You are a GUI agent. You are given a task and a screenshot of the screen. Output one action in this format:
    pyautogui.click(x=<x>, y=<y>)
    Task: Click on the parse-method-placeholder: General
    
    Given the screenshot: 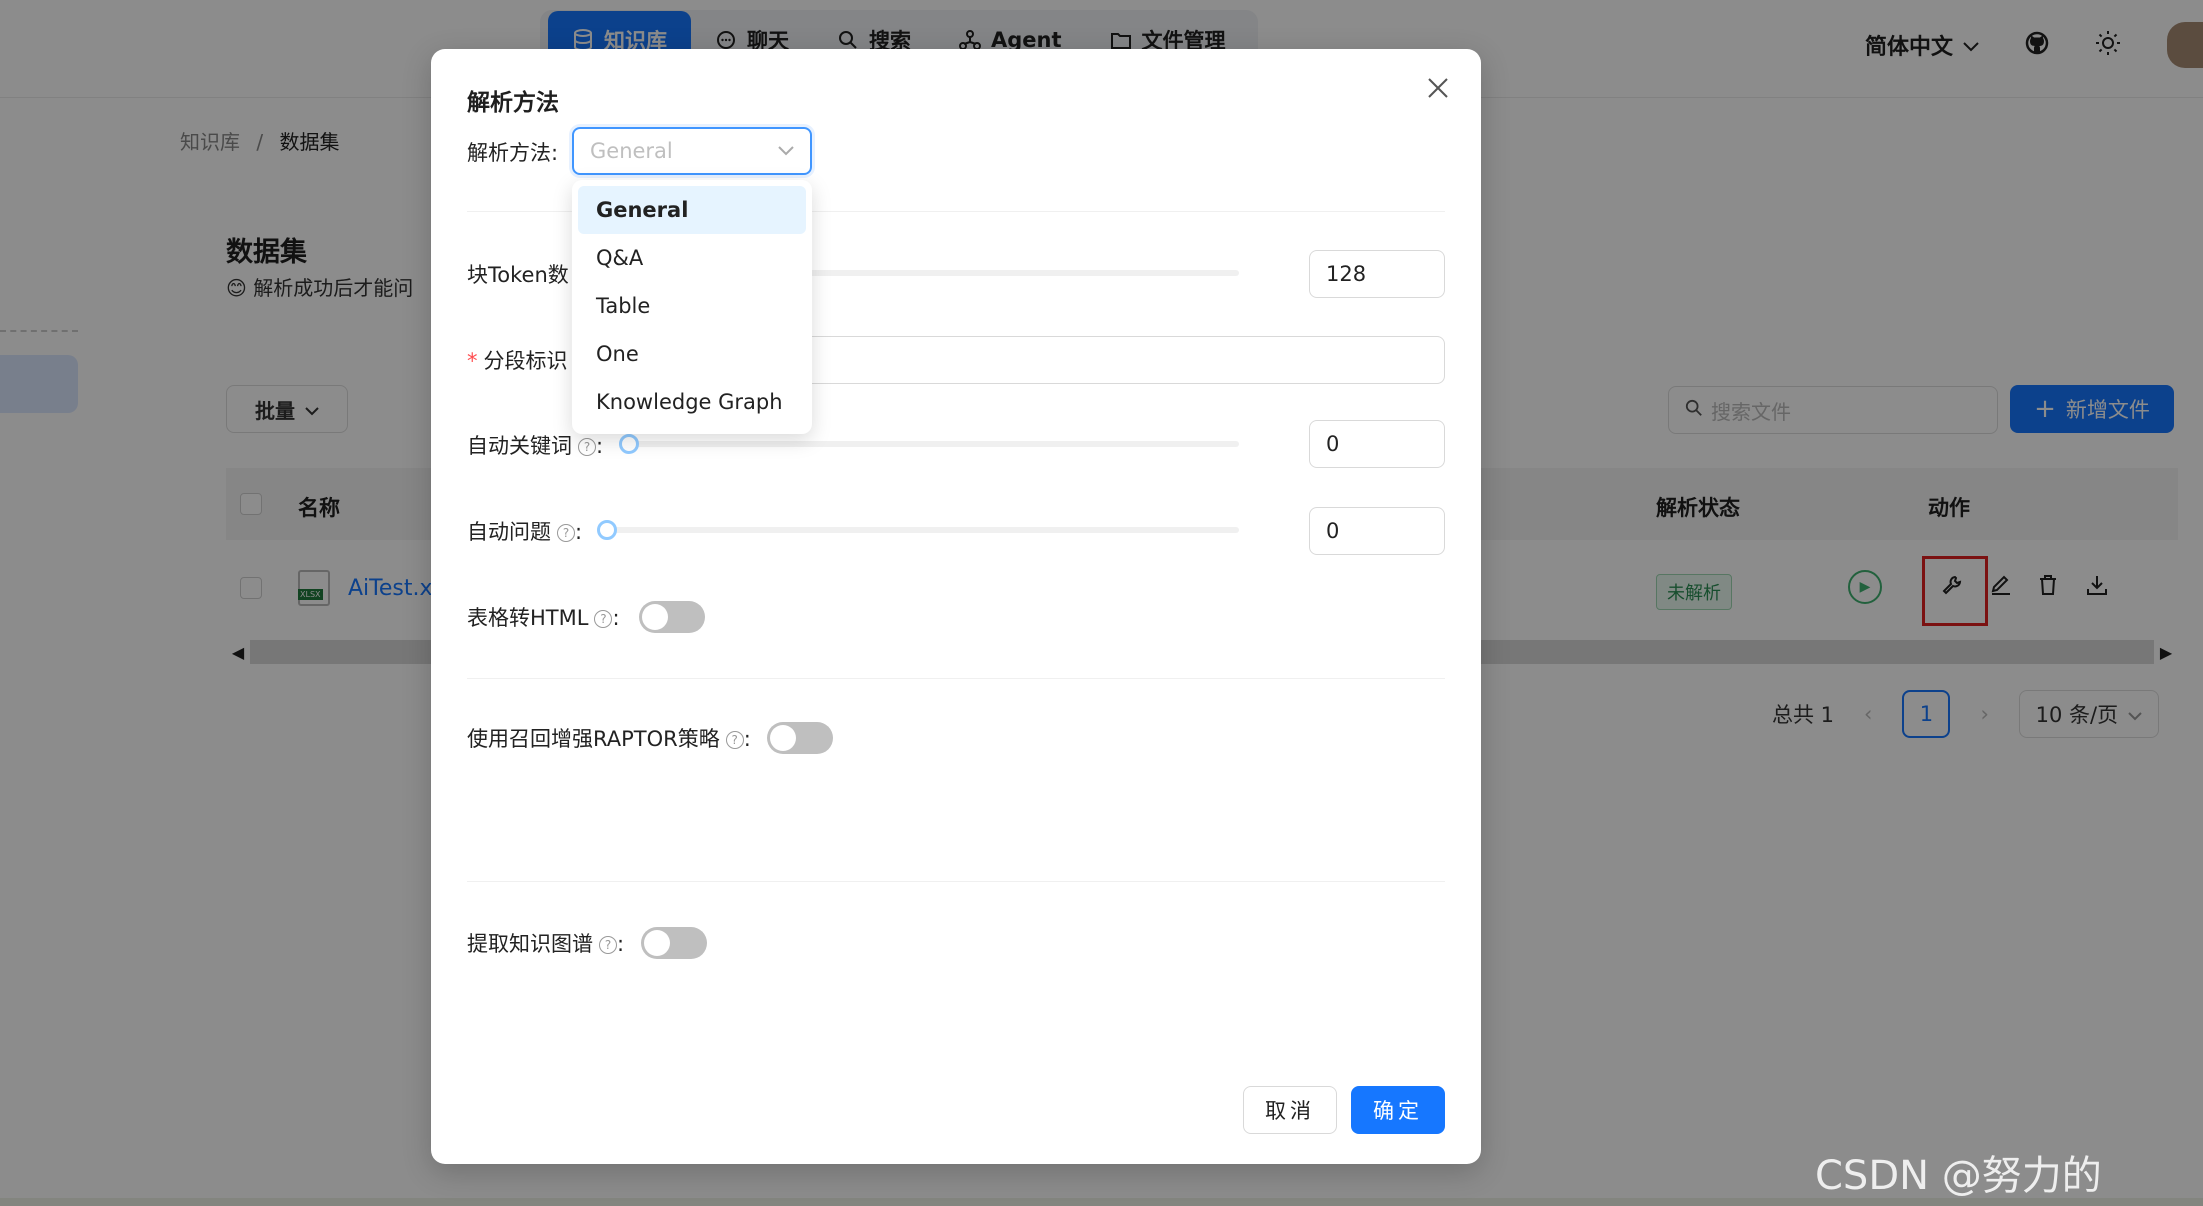 What is the action you would take?
    pyautogui.click(x=631, y=151)
    